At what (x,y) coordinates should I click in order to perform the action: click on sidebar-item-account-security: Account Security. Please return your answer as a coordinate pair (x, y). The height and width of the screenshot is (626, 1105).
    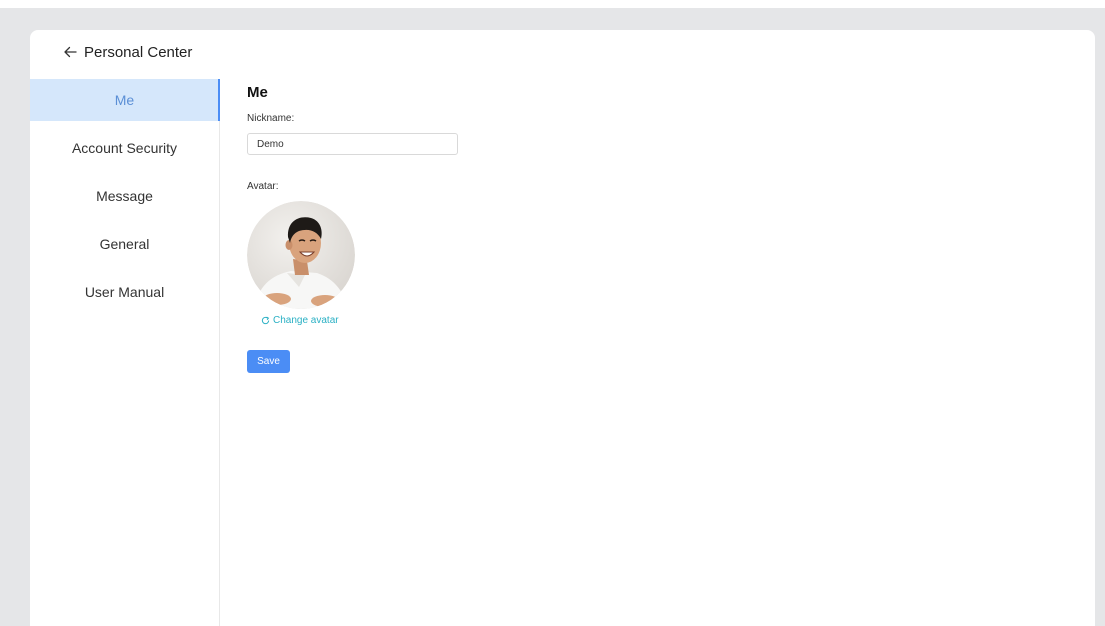
    Looking at the image, I should click on (124, 148).